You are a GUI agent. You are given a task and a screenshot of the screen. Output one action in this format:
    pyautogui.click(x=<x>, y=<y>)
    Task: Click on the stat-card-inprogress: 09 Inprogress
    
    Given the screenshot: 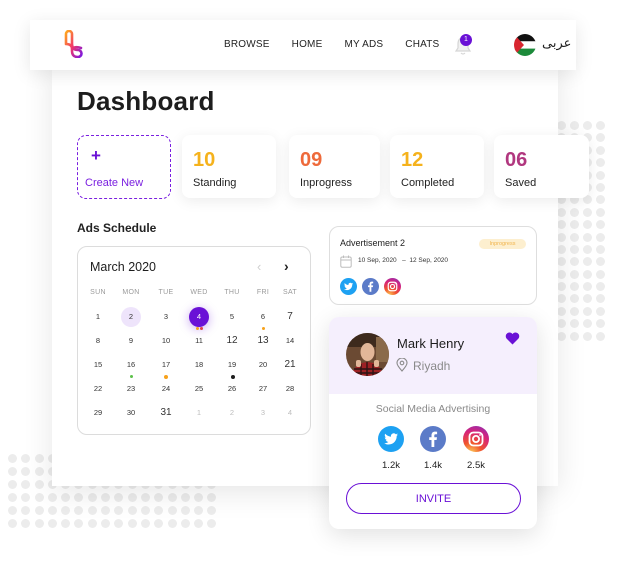 What is the action you would take?
    pyautogui.click(x=334, y=166)
    